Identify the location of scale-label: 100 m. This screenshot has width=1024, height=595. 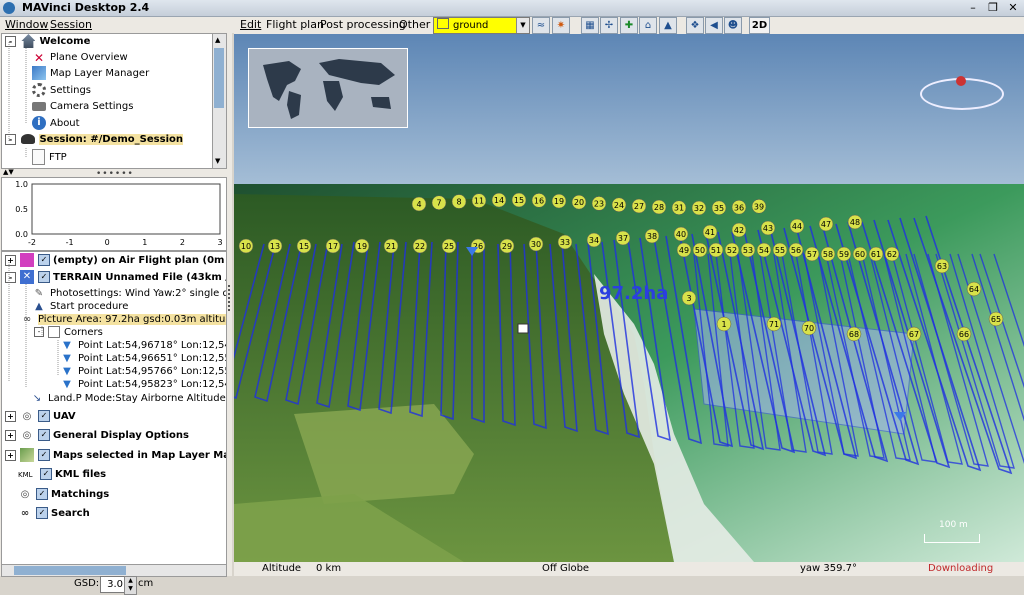
(953, 525).